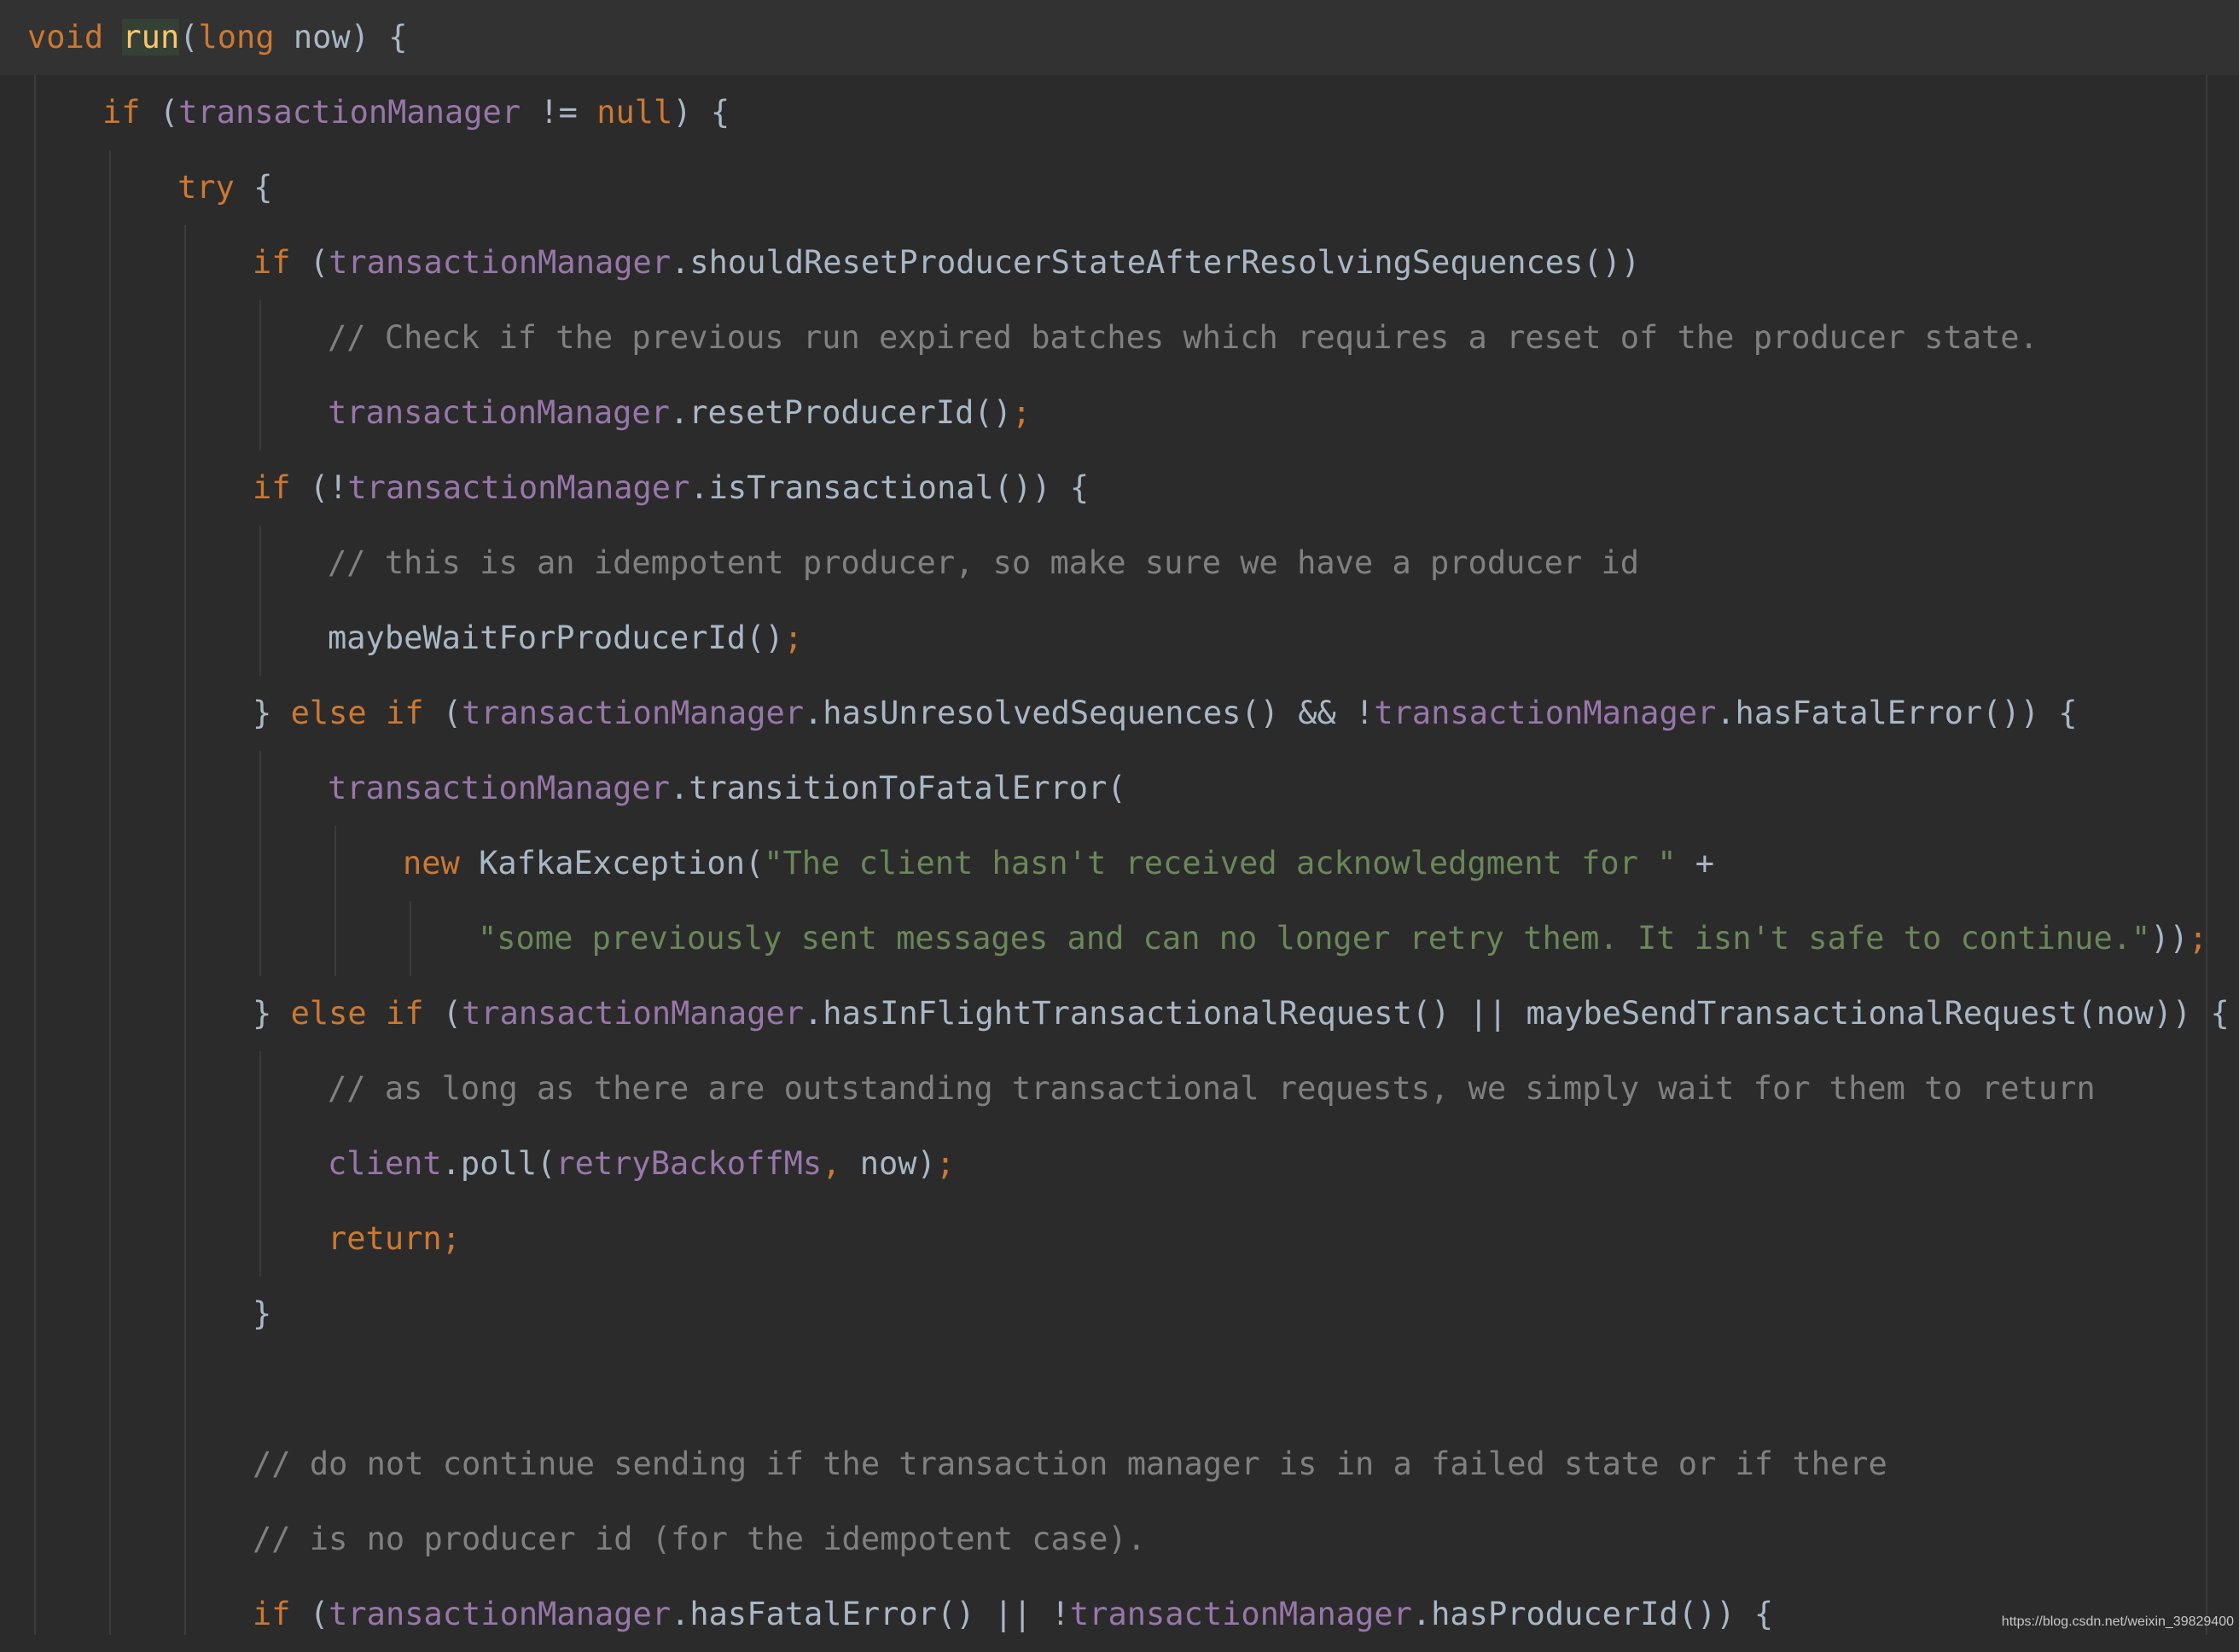 Image resolution: width=2239 pixels, height=1652 pixels. Describe the element at coordinates (319, 487) in the screenshot. I see `code-token: (!` at that location.